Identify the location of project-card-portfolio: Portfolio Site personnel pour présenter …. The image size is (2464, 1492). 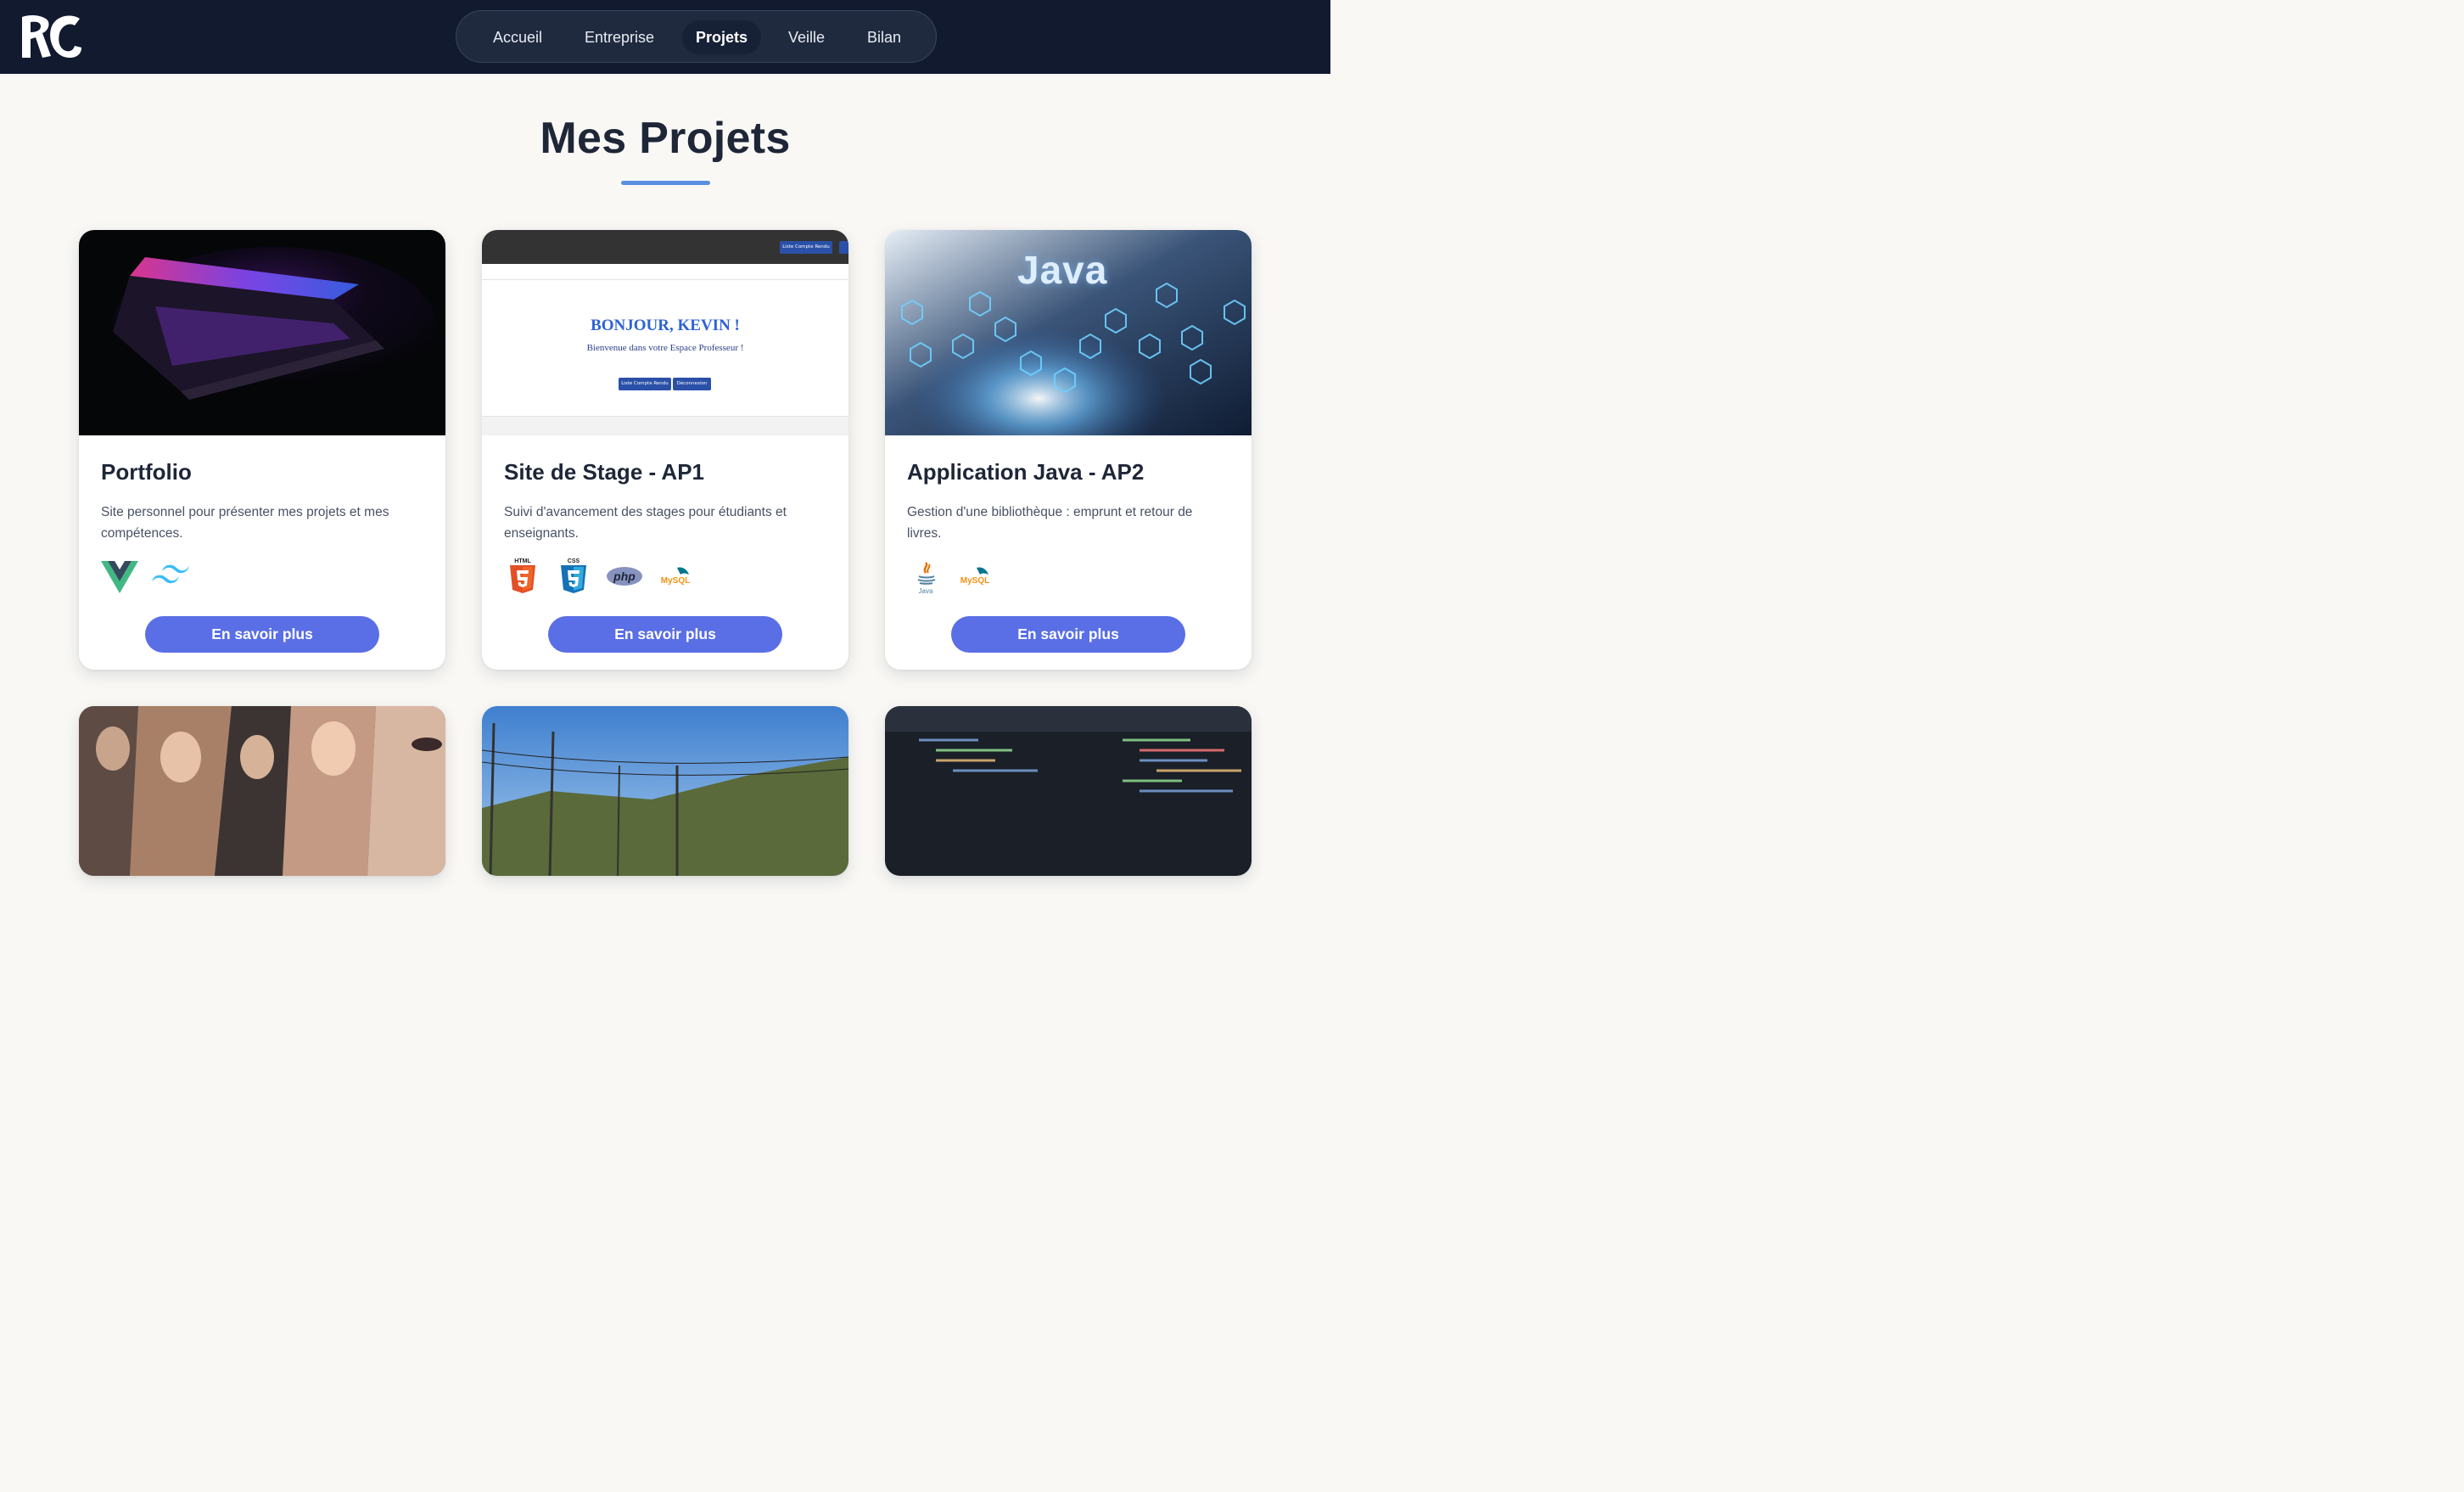
(262, 450).